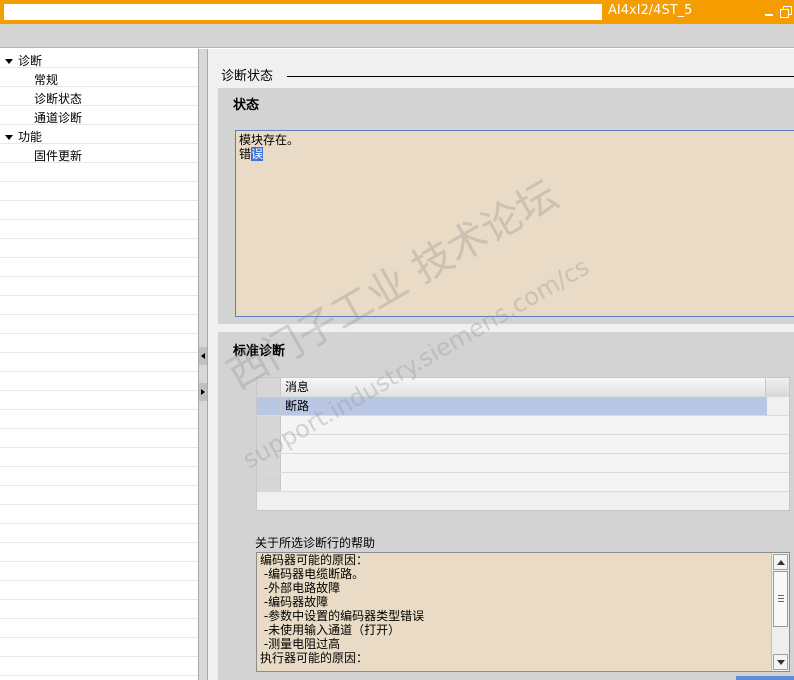  I want to click on toolbar-strip, so click(397, 36).